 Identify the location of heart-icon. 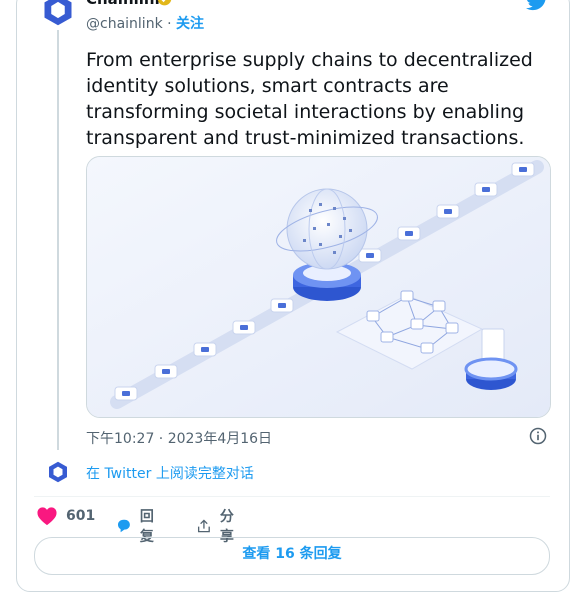
(47, 516).